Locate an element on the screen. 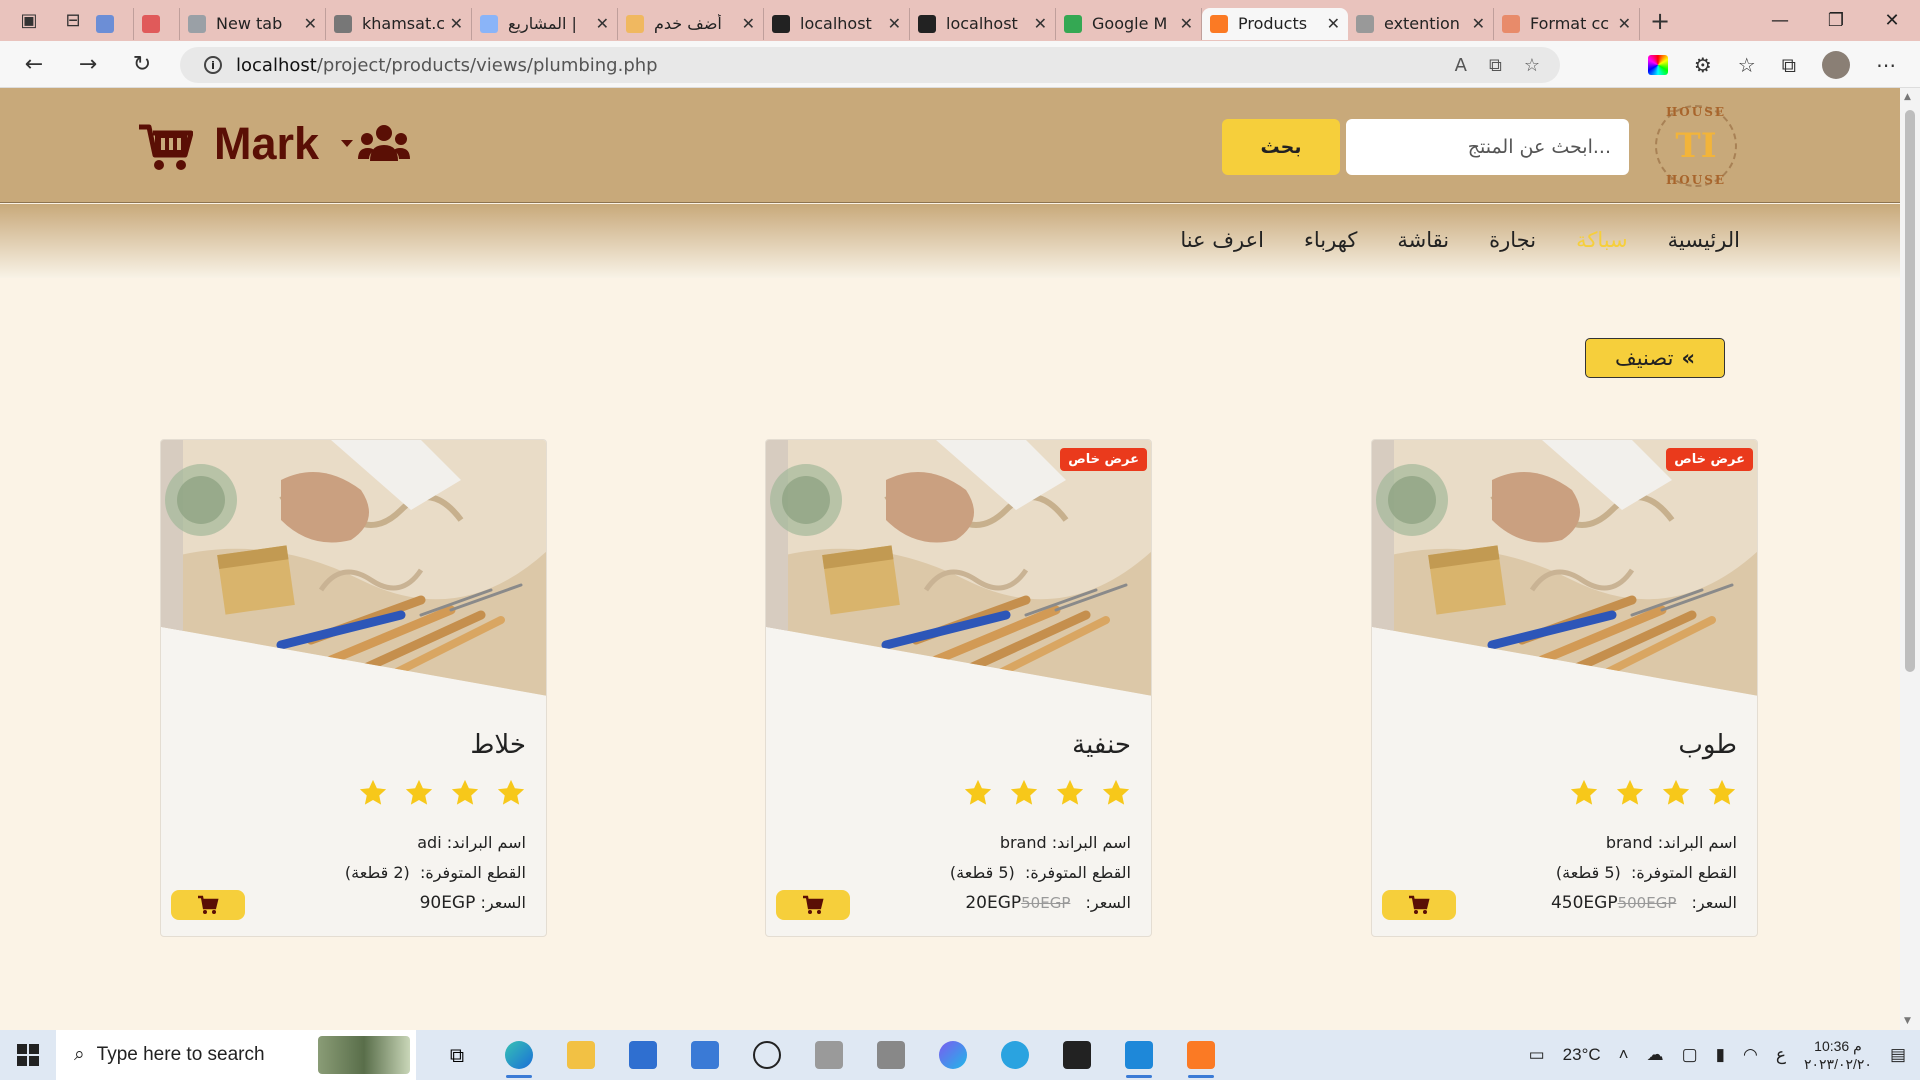  search-button: بحث is located at coordinates (1281, 147).